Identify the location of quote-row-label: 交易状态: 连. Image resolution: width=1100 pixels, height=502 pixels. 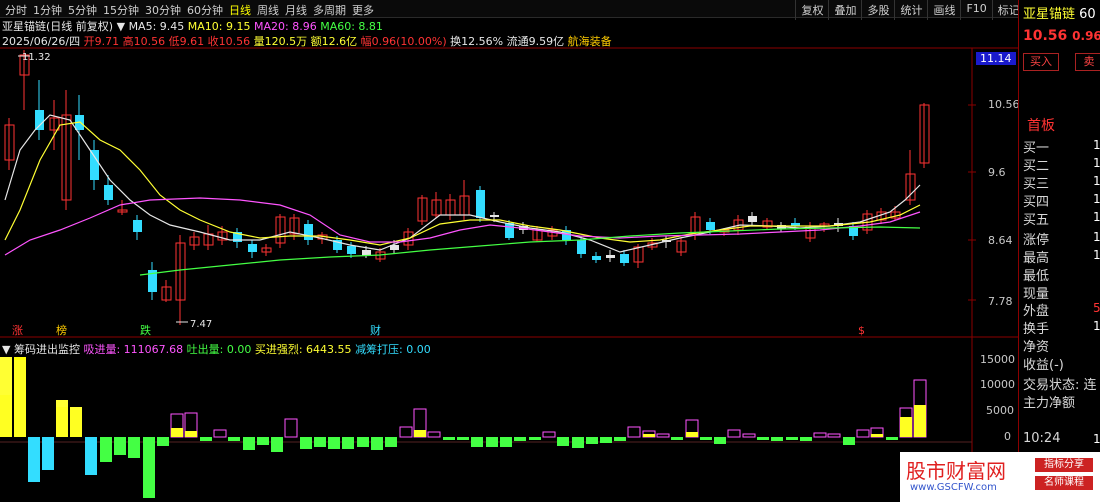
(1060, 385).